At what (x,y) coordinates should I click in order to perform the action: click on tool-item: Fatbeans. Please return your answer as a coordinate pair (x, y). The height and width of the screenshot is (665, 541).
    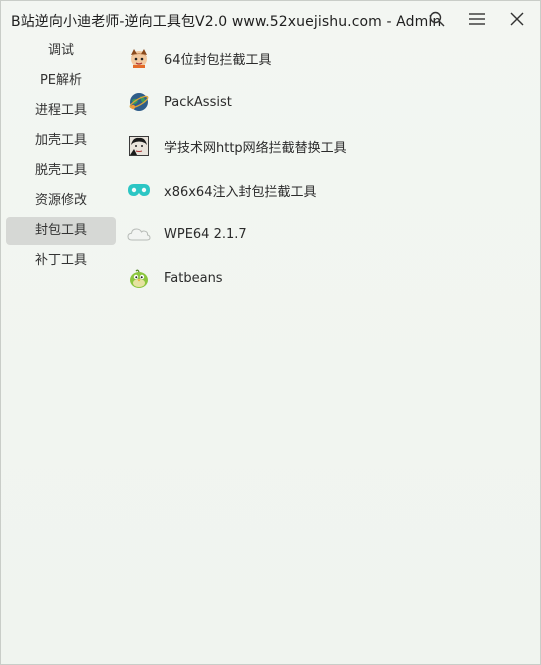
    Looking at the image, I should click on (175, 278).